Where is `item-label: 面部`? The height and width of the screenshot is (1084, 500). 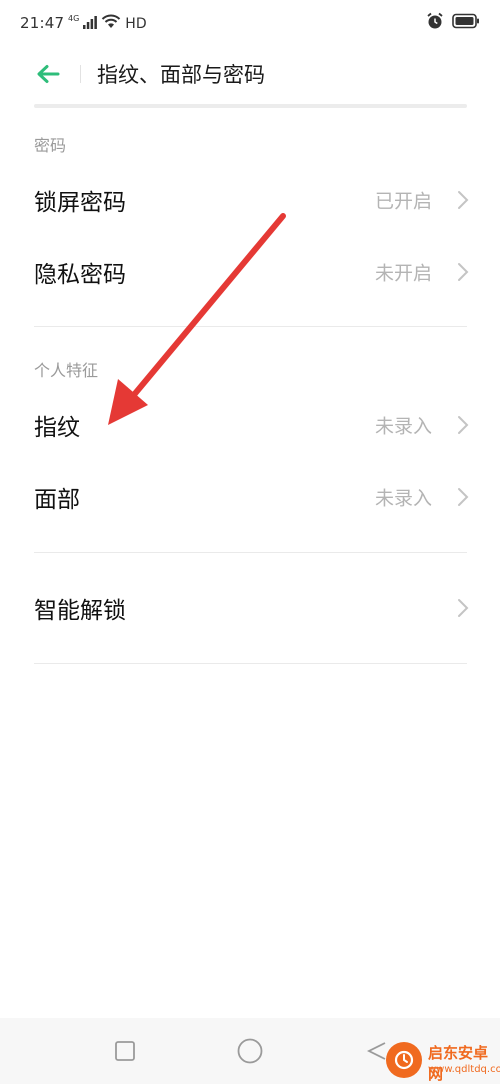
item-label: 面部 is located at coordinates (57, 500).